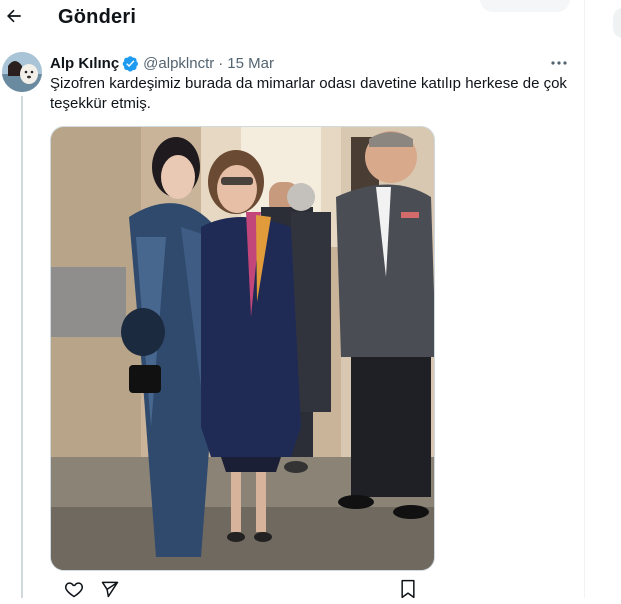 This screenshot has width=621, height=604. What do you see at coordinates (22, 72) in the screenshot?
I see `avatar` at bounding box center [22, 72].